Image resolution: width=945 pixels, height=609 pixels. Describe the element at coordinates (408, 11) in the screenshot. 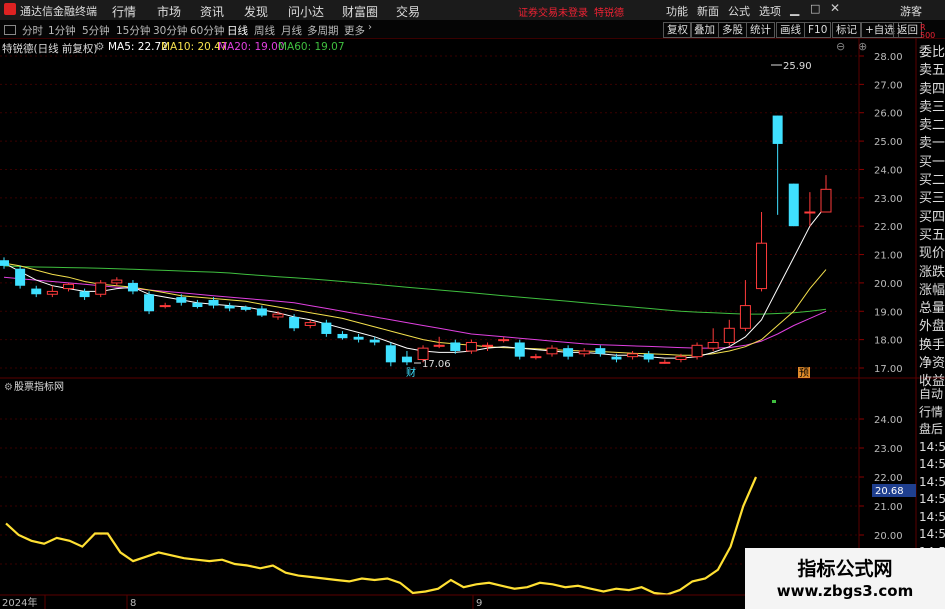

I see `menu-trade: 交易` at that location.